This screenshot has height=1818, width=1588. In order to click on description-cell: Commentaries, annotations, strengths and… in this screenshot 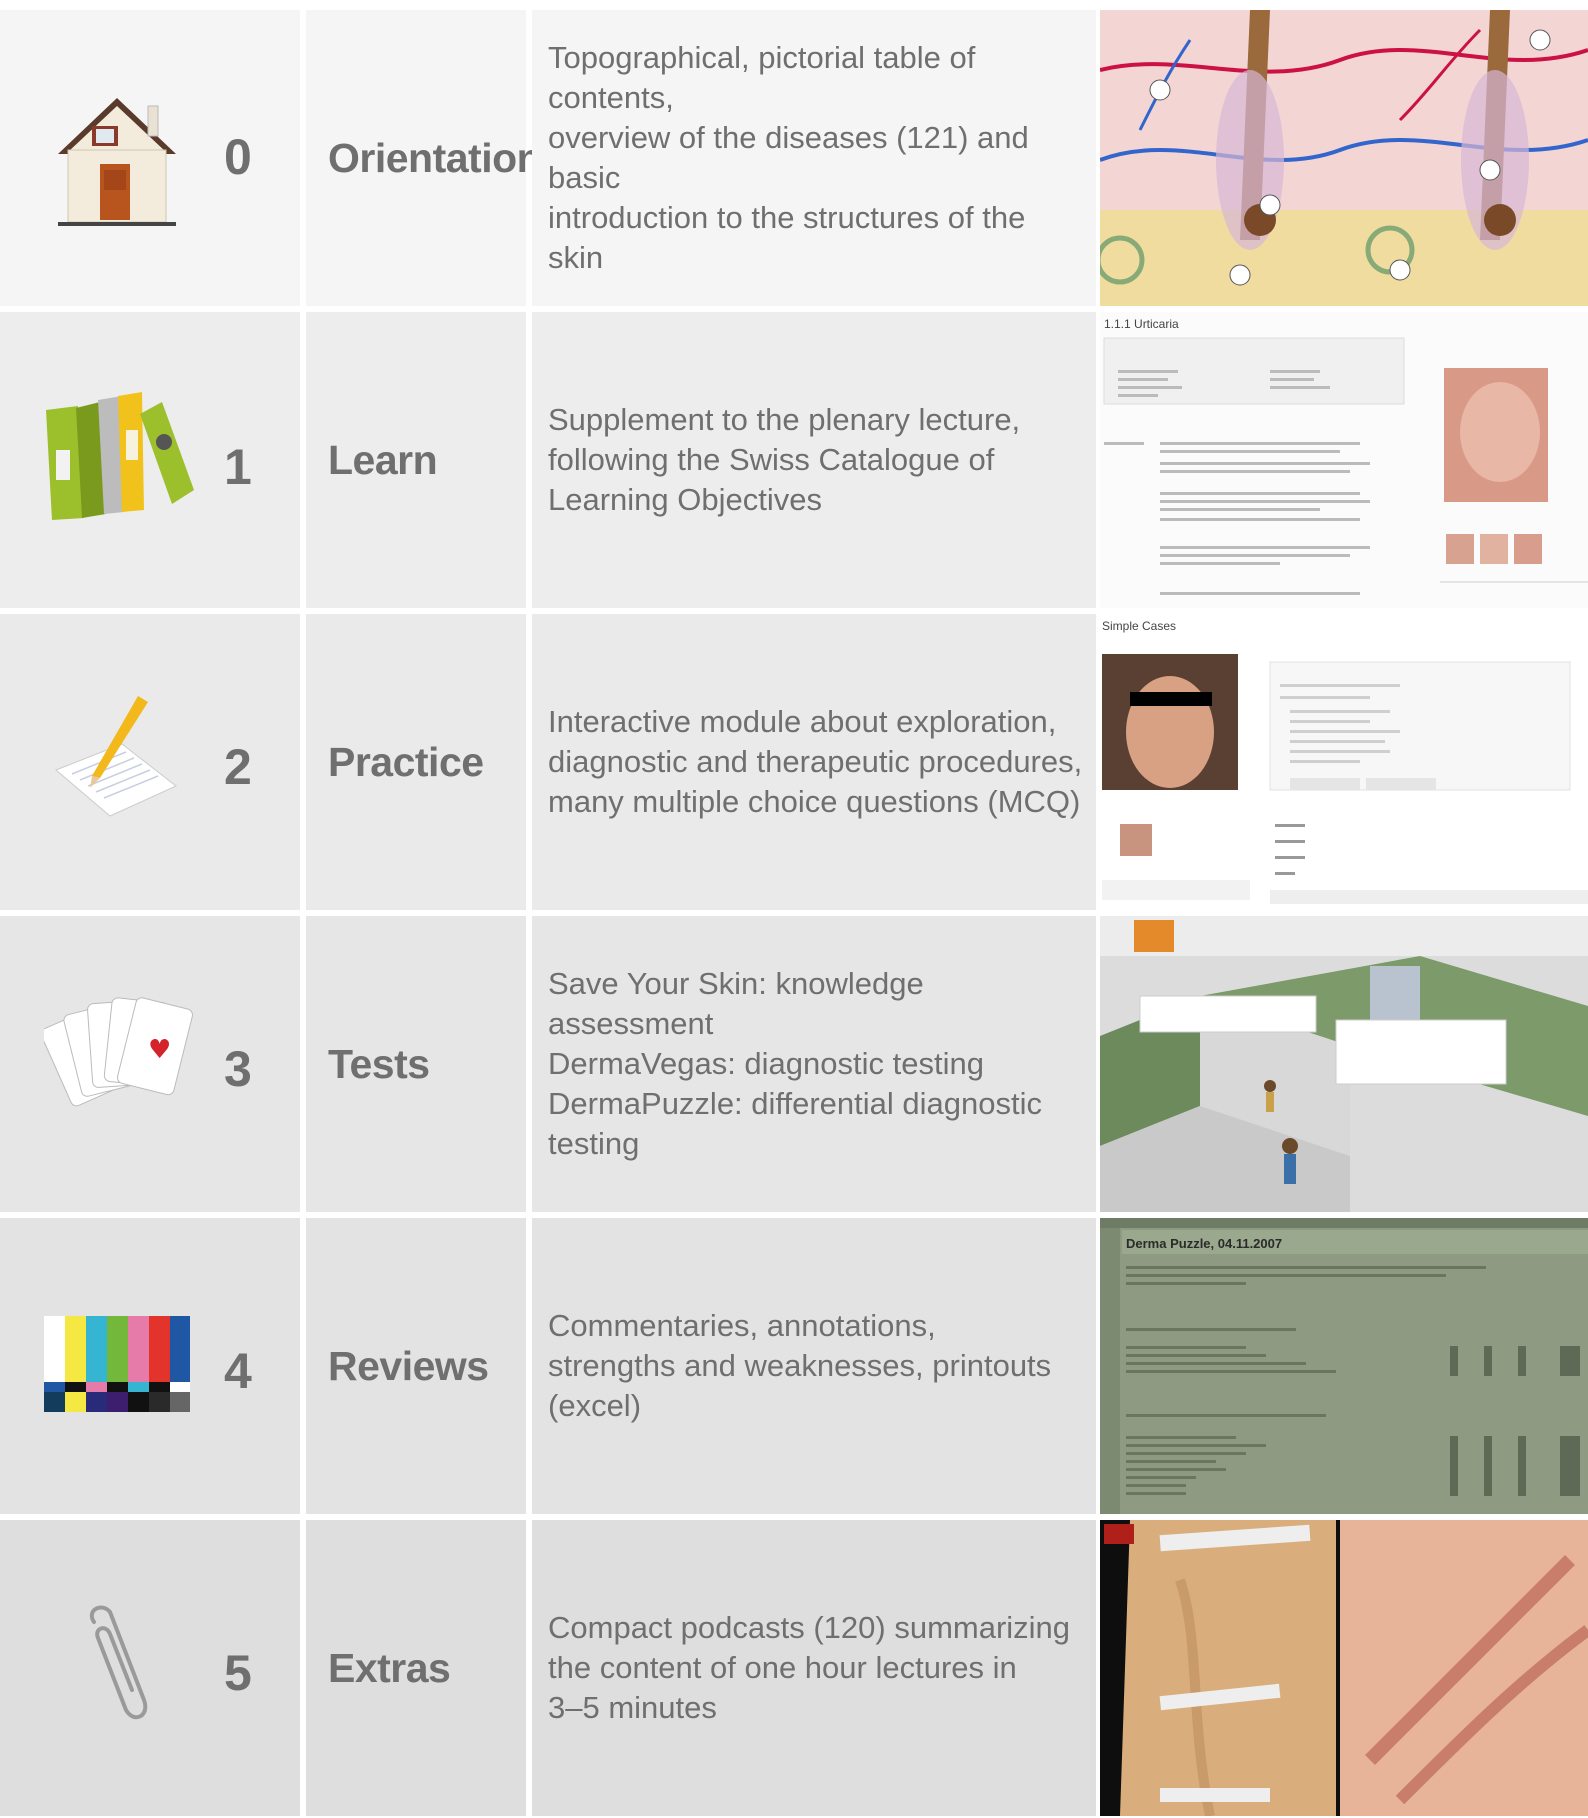, I will do `click(814, 1366)`.